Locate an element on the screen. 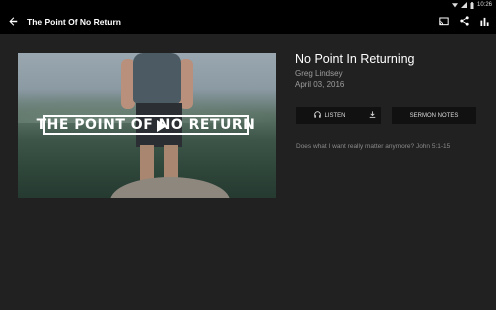  back-button is located at coordinates (13, 22).